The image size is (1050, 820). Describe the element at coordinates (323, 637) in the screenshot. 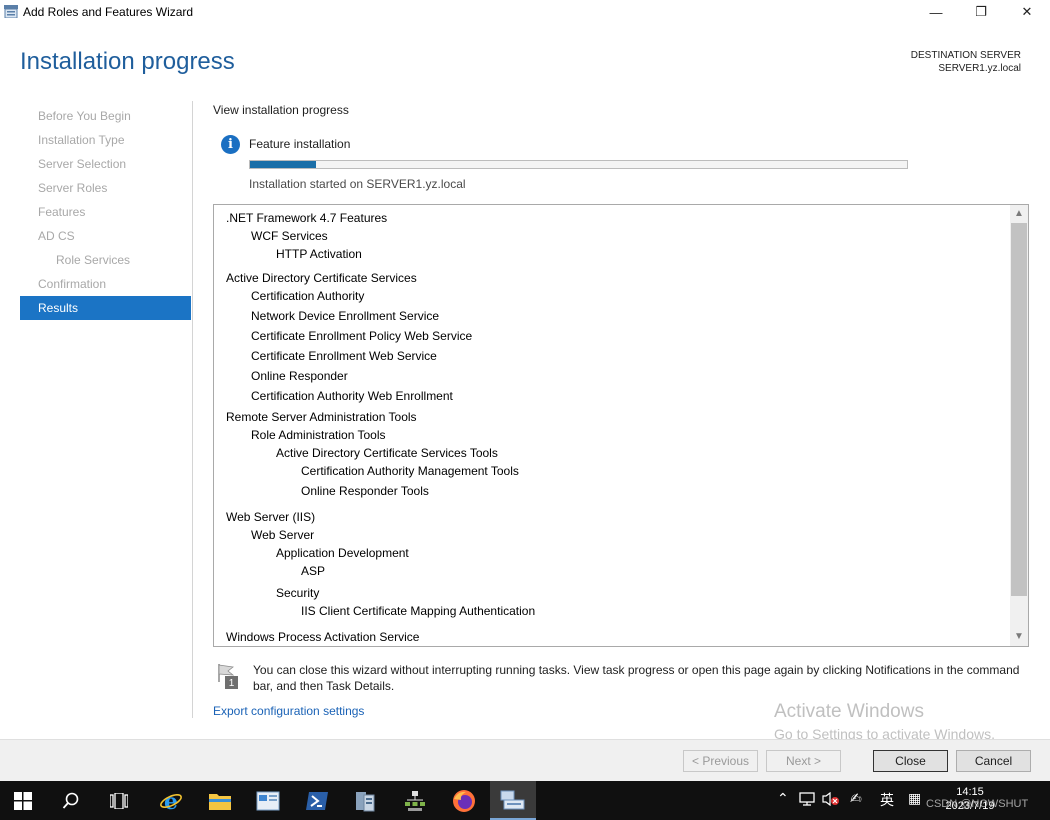

I see `feature-list-item: Windows Process Activation Service` at that location.